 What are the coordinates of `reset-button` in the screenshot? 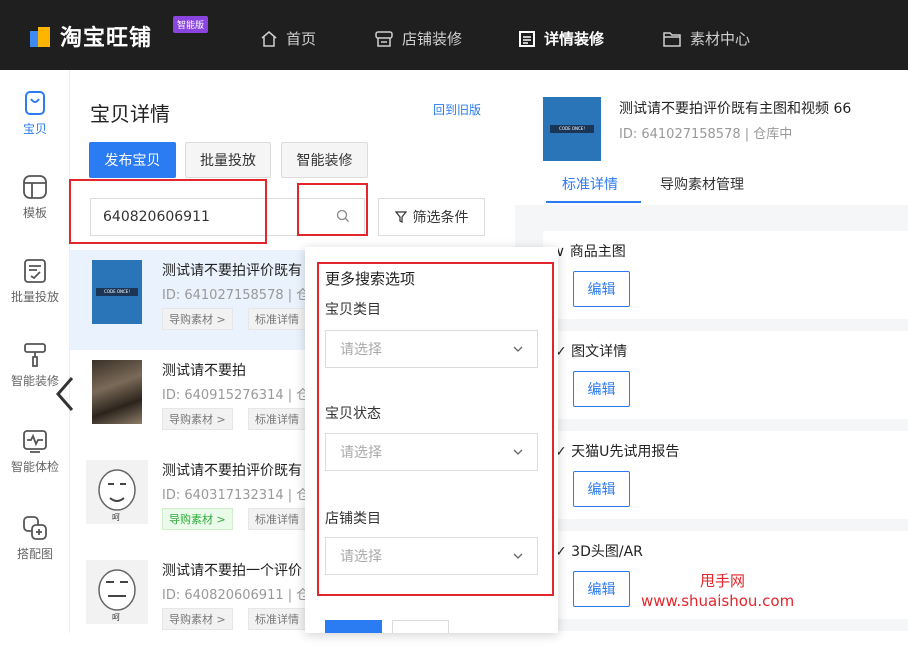 It's located at (420, 626).